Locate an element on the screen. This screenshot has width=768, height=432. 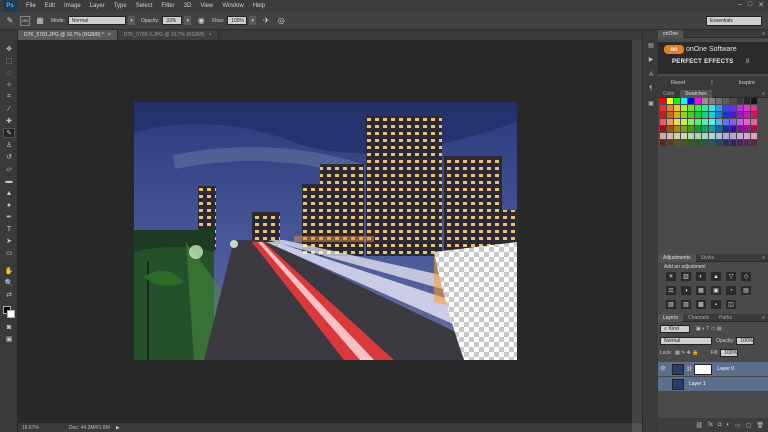
shape-tool-icon: ▭ is located at coordinates (9, 253).